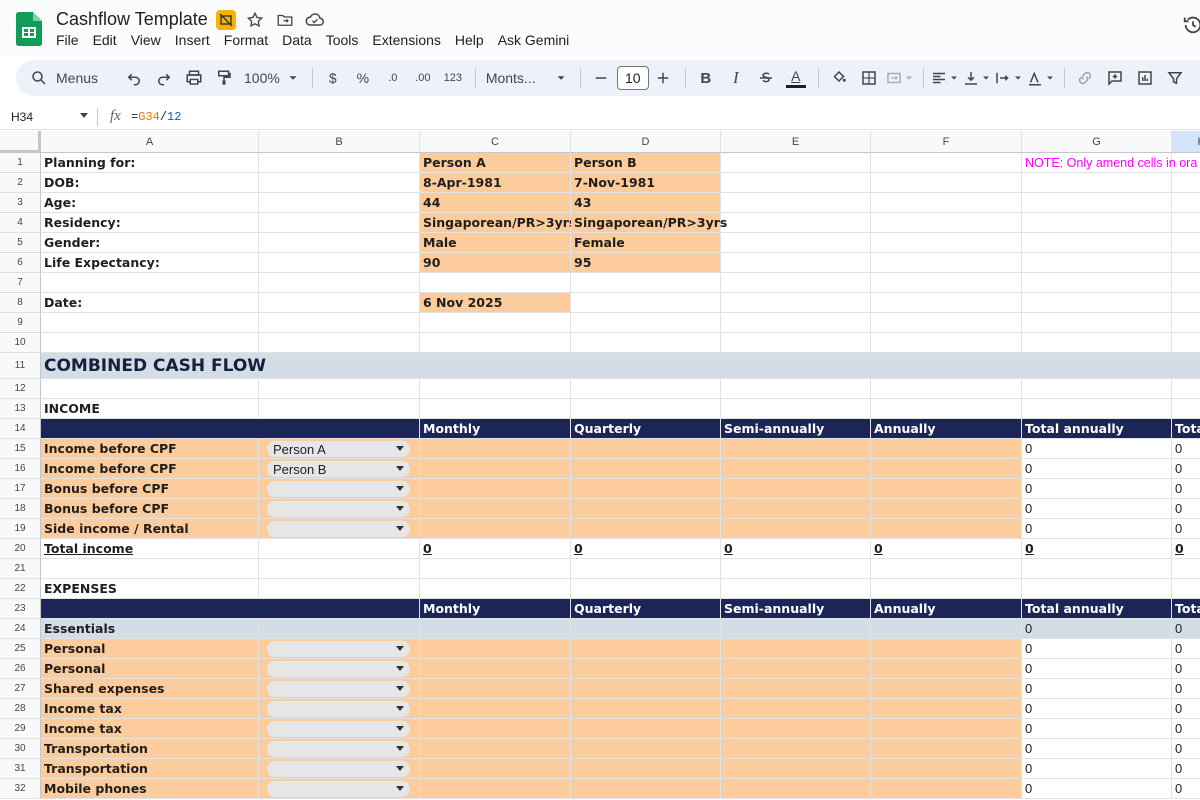 The image size is (1200, 800). I want to click on total-income-label: Total income, so click(150, 549).